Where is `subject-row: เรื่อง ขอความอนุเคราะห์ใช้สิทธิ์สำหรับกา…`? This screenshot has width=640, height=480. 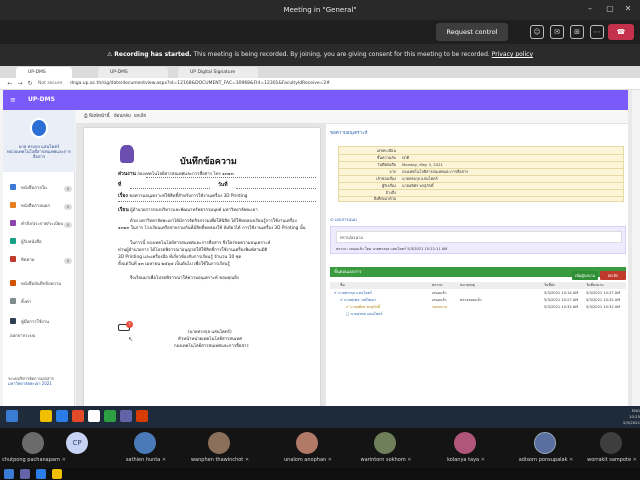
subject-row: เรื่อง ขอความอนุเคราะห์ใช้สิทธิ์สำหรับกา… is located at coordinates (182, 196).